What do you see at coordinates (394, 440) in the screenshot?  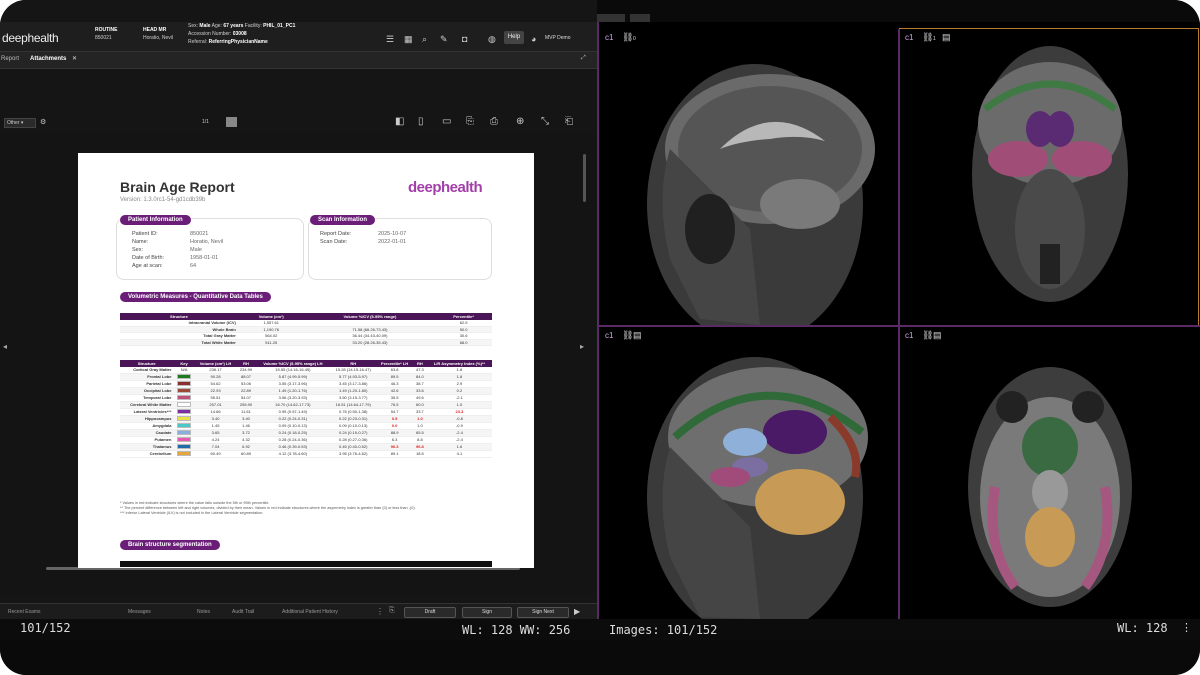 I see `table-cell: 6.3` at bounding box center [394, 440].